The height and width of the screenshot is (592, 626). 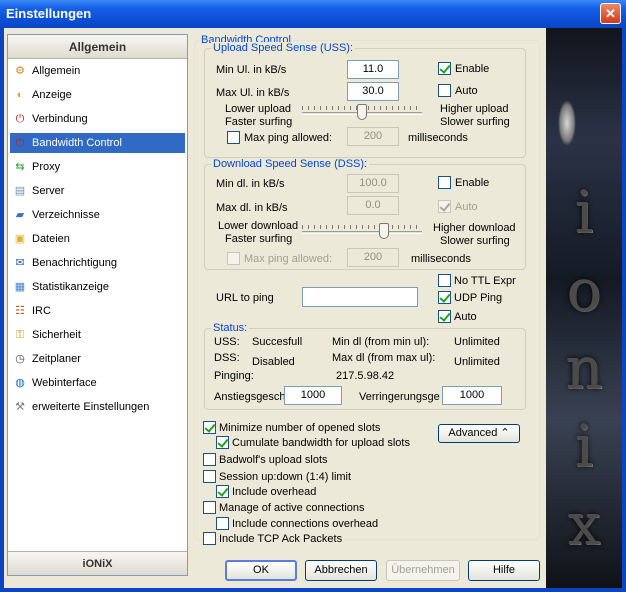 What do you see at coordinates (477, 362) in the screenshot?
I see `status-max-dl-value: Unlimited` at bounding box center [477, 362].